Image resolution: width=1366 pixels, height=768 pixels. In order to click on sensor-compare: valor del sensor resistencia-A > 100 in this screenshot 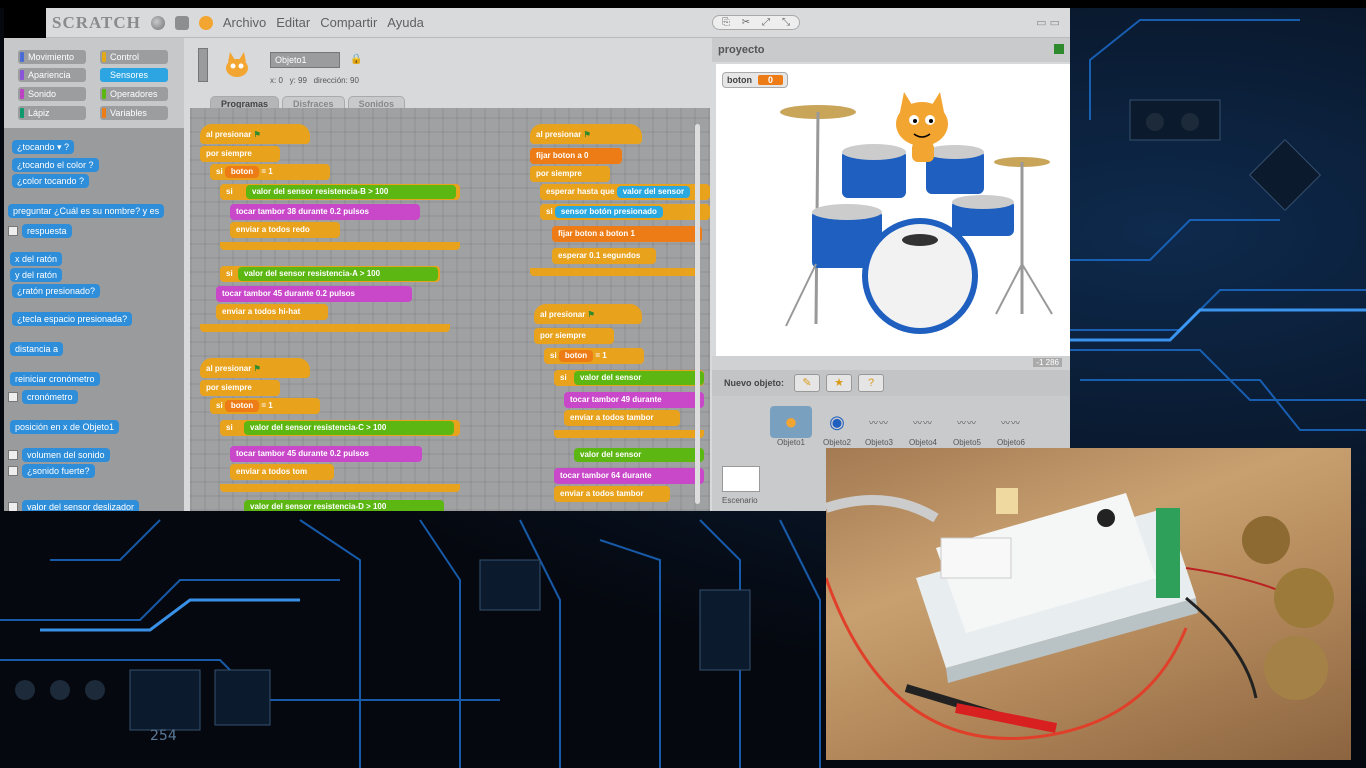, I will do `click(338, 274)`.